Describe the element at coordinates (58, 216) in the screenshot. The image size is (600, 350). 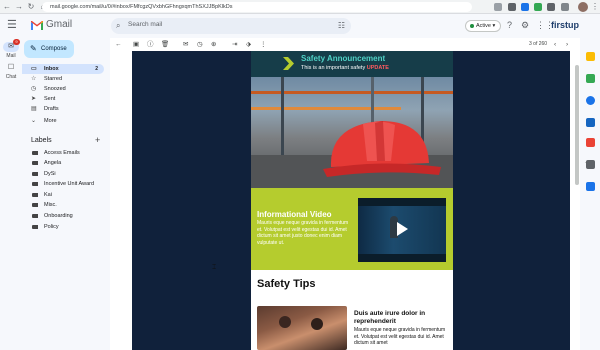
I see `label-name: Onboarding` at that location.